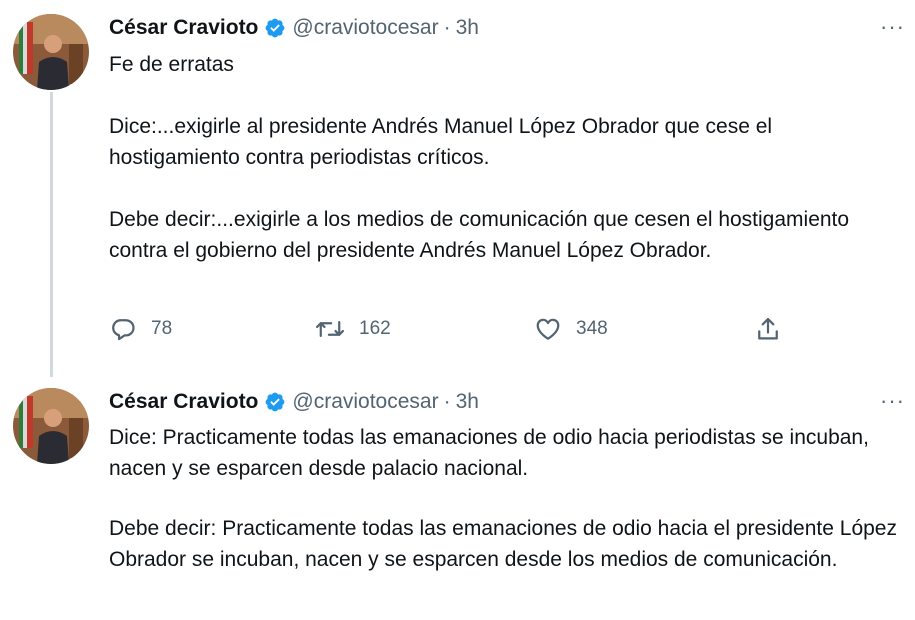 The image size is (915, 620). Describe the element at coordinates (592, 328) in the screenshot. I see `like-count: 348` at that location.